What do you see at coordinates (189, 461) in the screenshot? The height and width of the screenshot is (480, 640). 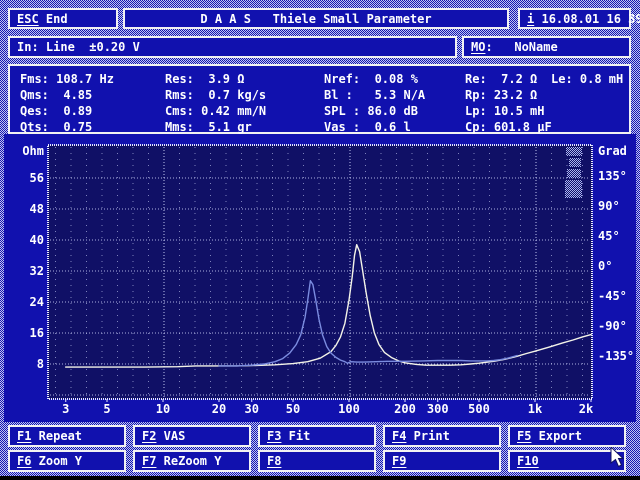 I see `fkey-action-label: ReZoom Y` at bounding box center [189, 461].